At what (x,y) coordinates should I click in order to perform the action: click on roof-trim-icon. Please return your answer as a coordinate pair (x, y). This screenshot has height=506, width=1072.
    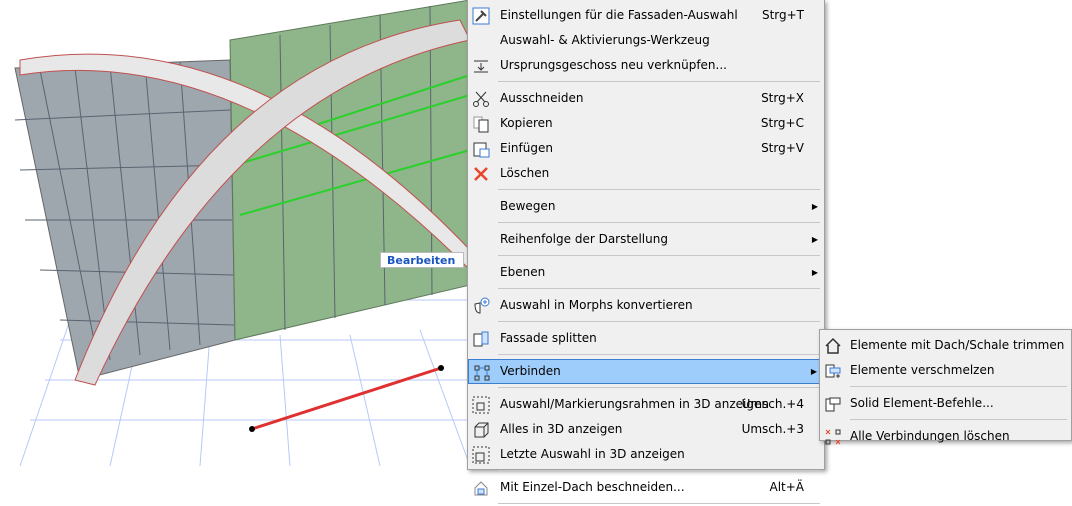
    Looking at the image, I should click on (481, 488).